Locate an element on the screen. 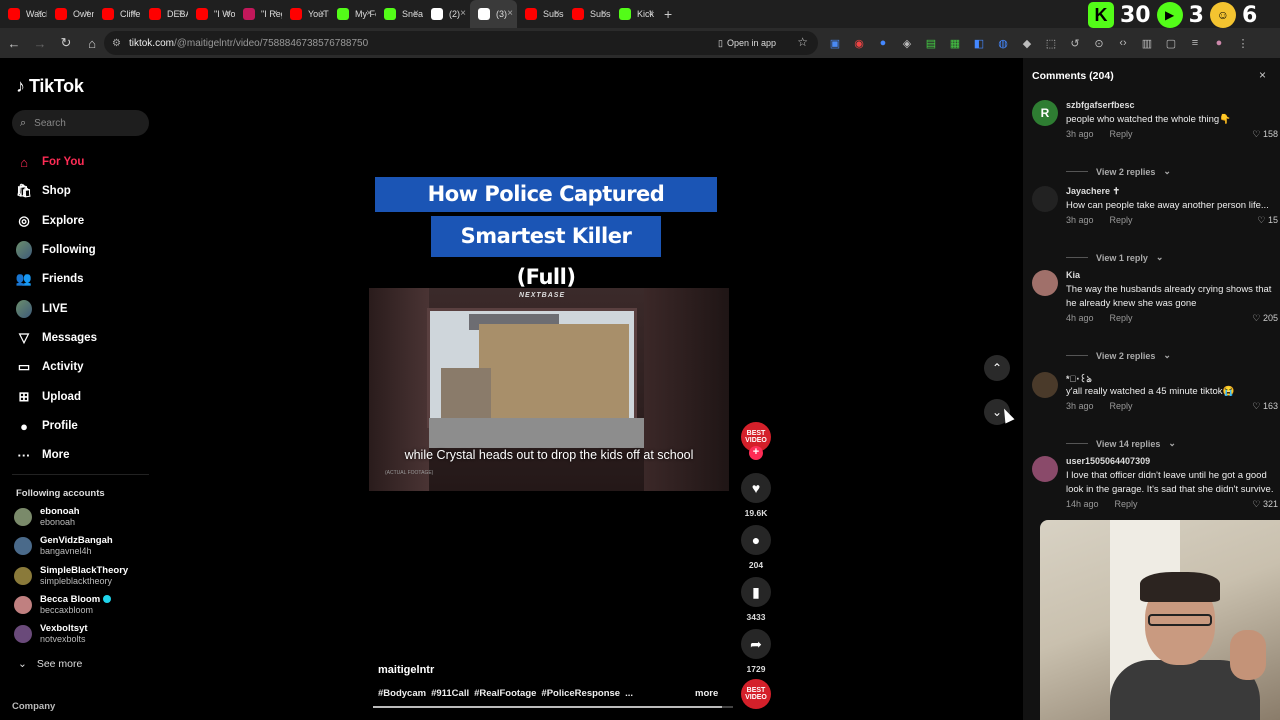 The image size is (1280, 720). extension-icon: ◆ is located at coordinates (1027, 43).